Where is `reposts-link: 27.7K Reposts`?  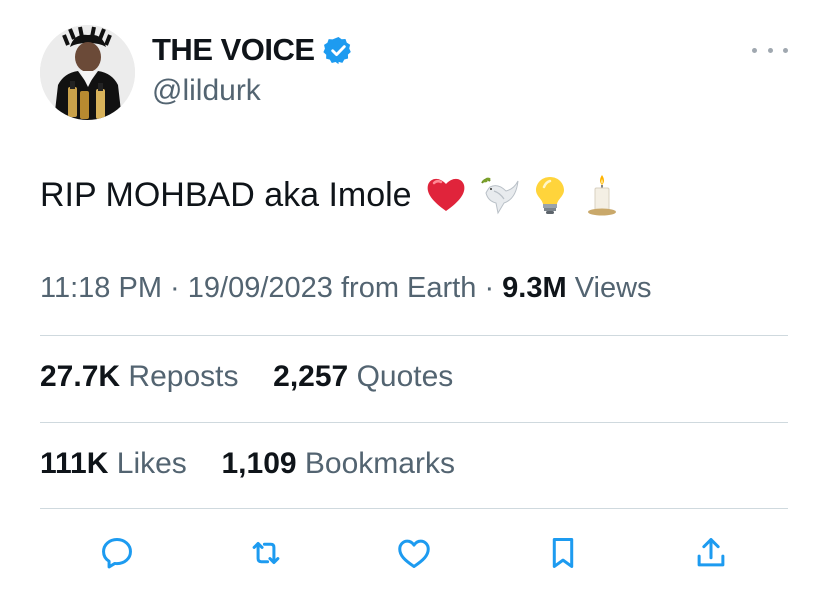
reposts-link: 27.7K Reposts is located at coordinates (143, 376).